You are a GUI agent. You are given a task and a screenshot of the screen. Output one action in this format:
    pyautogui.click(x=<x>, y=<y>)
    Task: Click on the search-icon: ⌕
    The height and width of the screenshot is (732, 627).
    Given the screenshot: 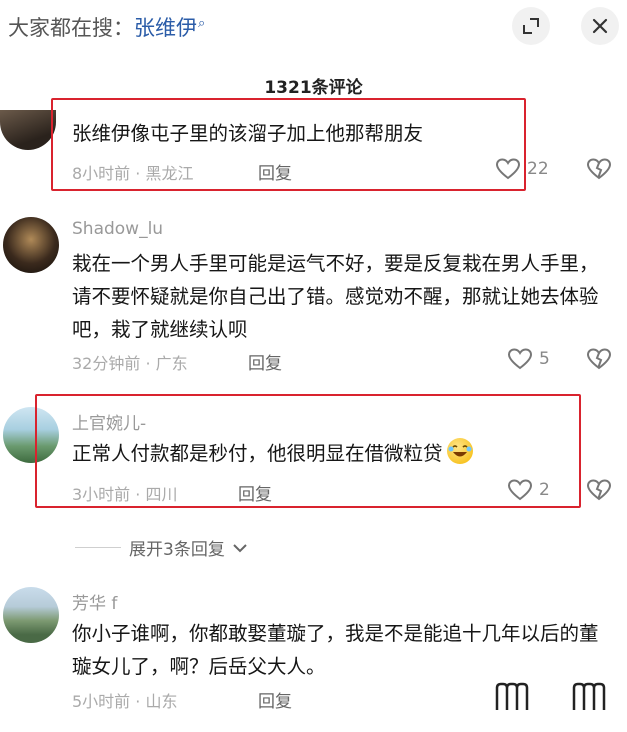 What is the action you would take?
    pyautogui.click(x=202, y=23)
    